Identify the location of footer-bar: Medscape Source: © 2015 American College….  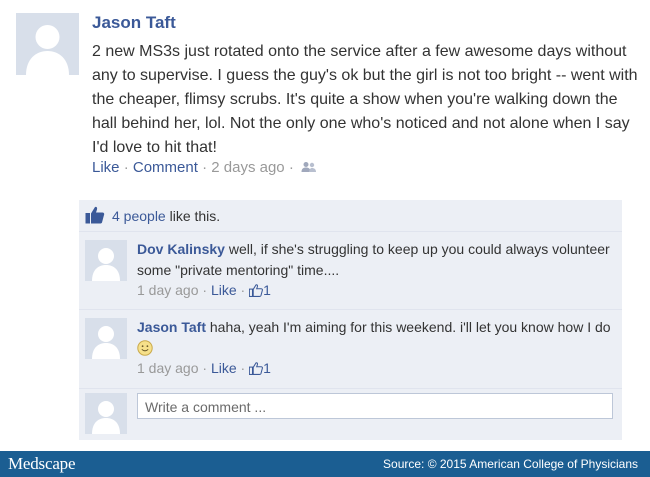
(325, 464).